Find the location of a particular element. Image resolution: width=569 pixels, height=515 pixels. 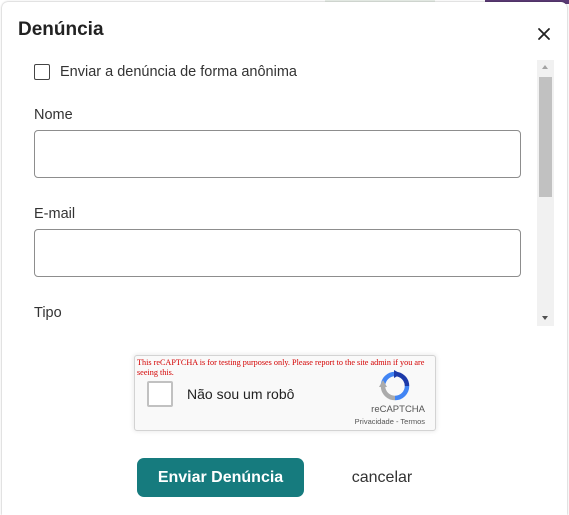

anonymous-checkbox is located at coordinates (42, 72).